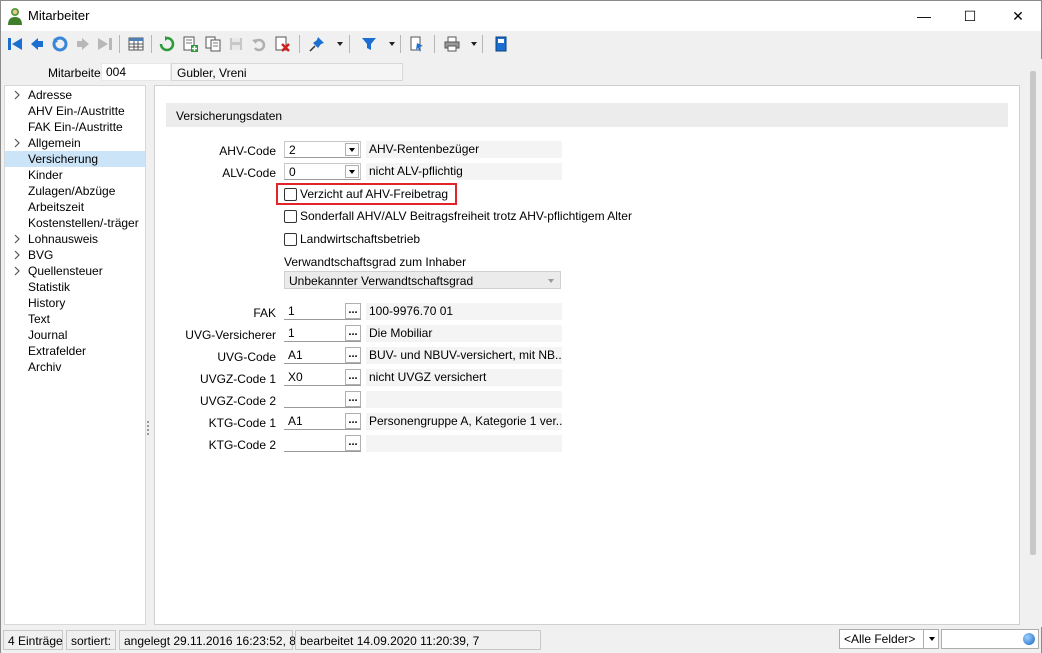 This screenshot has height=653, width=1042. What do you see at coordinates (60, 44) in the screenshot?
I see `undo-icon` at bounding box center [60, 44].